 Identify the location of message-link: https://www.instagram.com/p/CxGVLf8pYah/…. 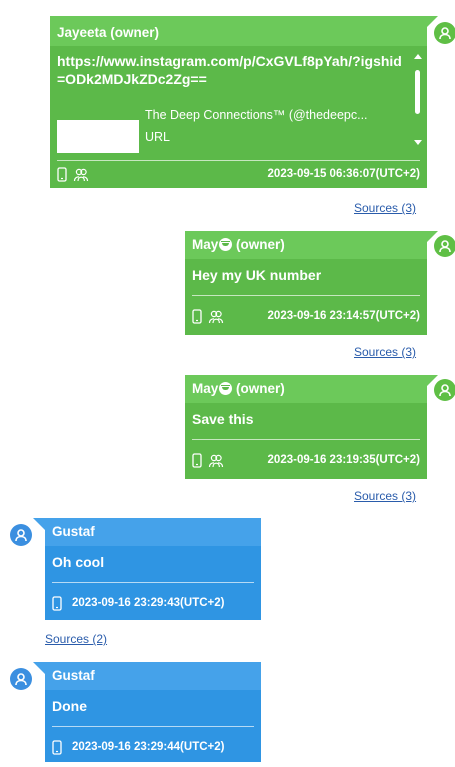
(238, 70).